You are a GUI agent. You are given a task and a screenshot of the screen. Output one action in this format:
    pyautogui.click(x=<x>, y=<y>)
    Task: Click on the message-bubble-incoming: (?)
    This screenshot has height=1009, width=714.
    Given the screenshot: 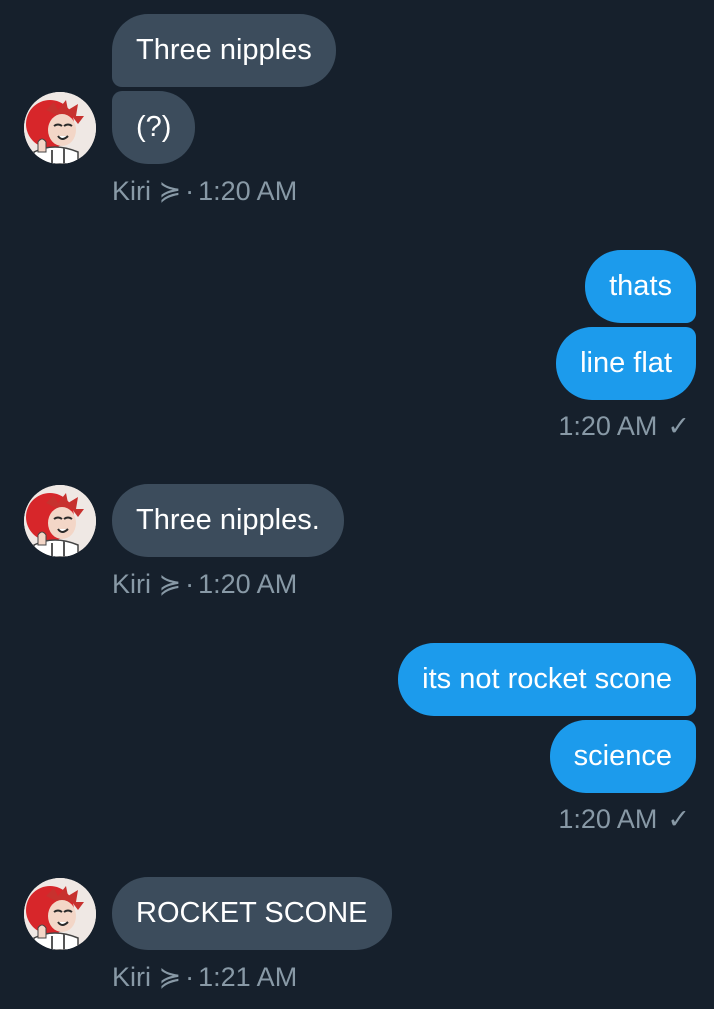 What is the action you would take?
    pyautogui.click(x=154, y=127)
    